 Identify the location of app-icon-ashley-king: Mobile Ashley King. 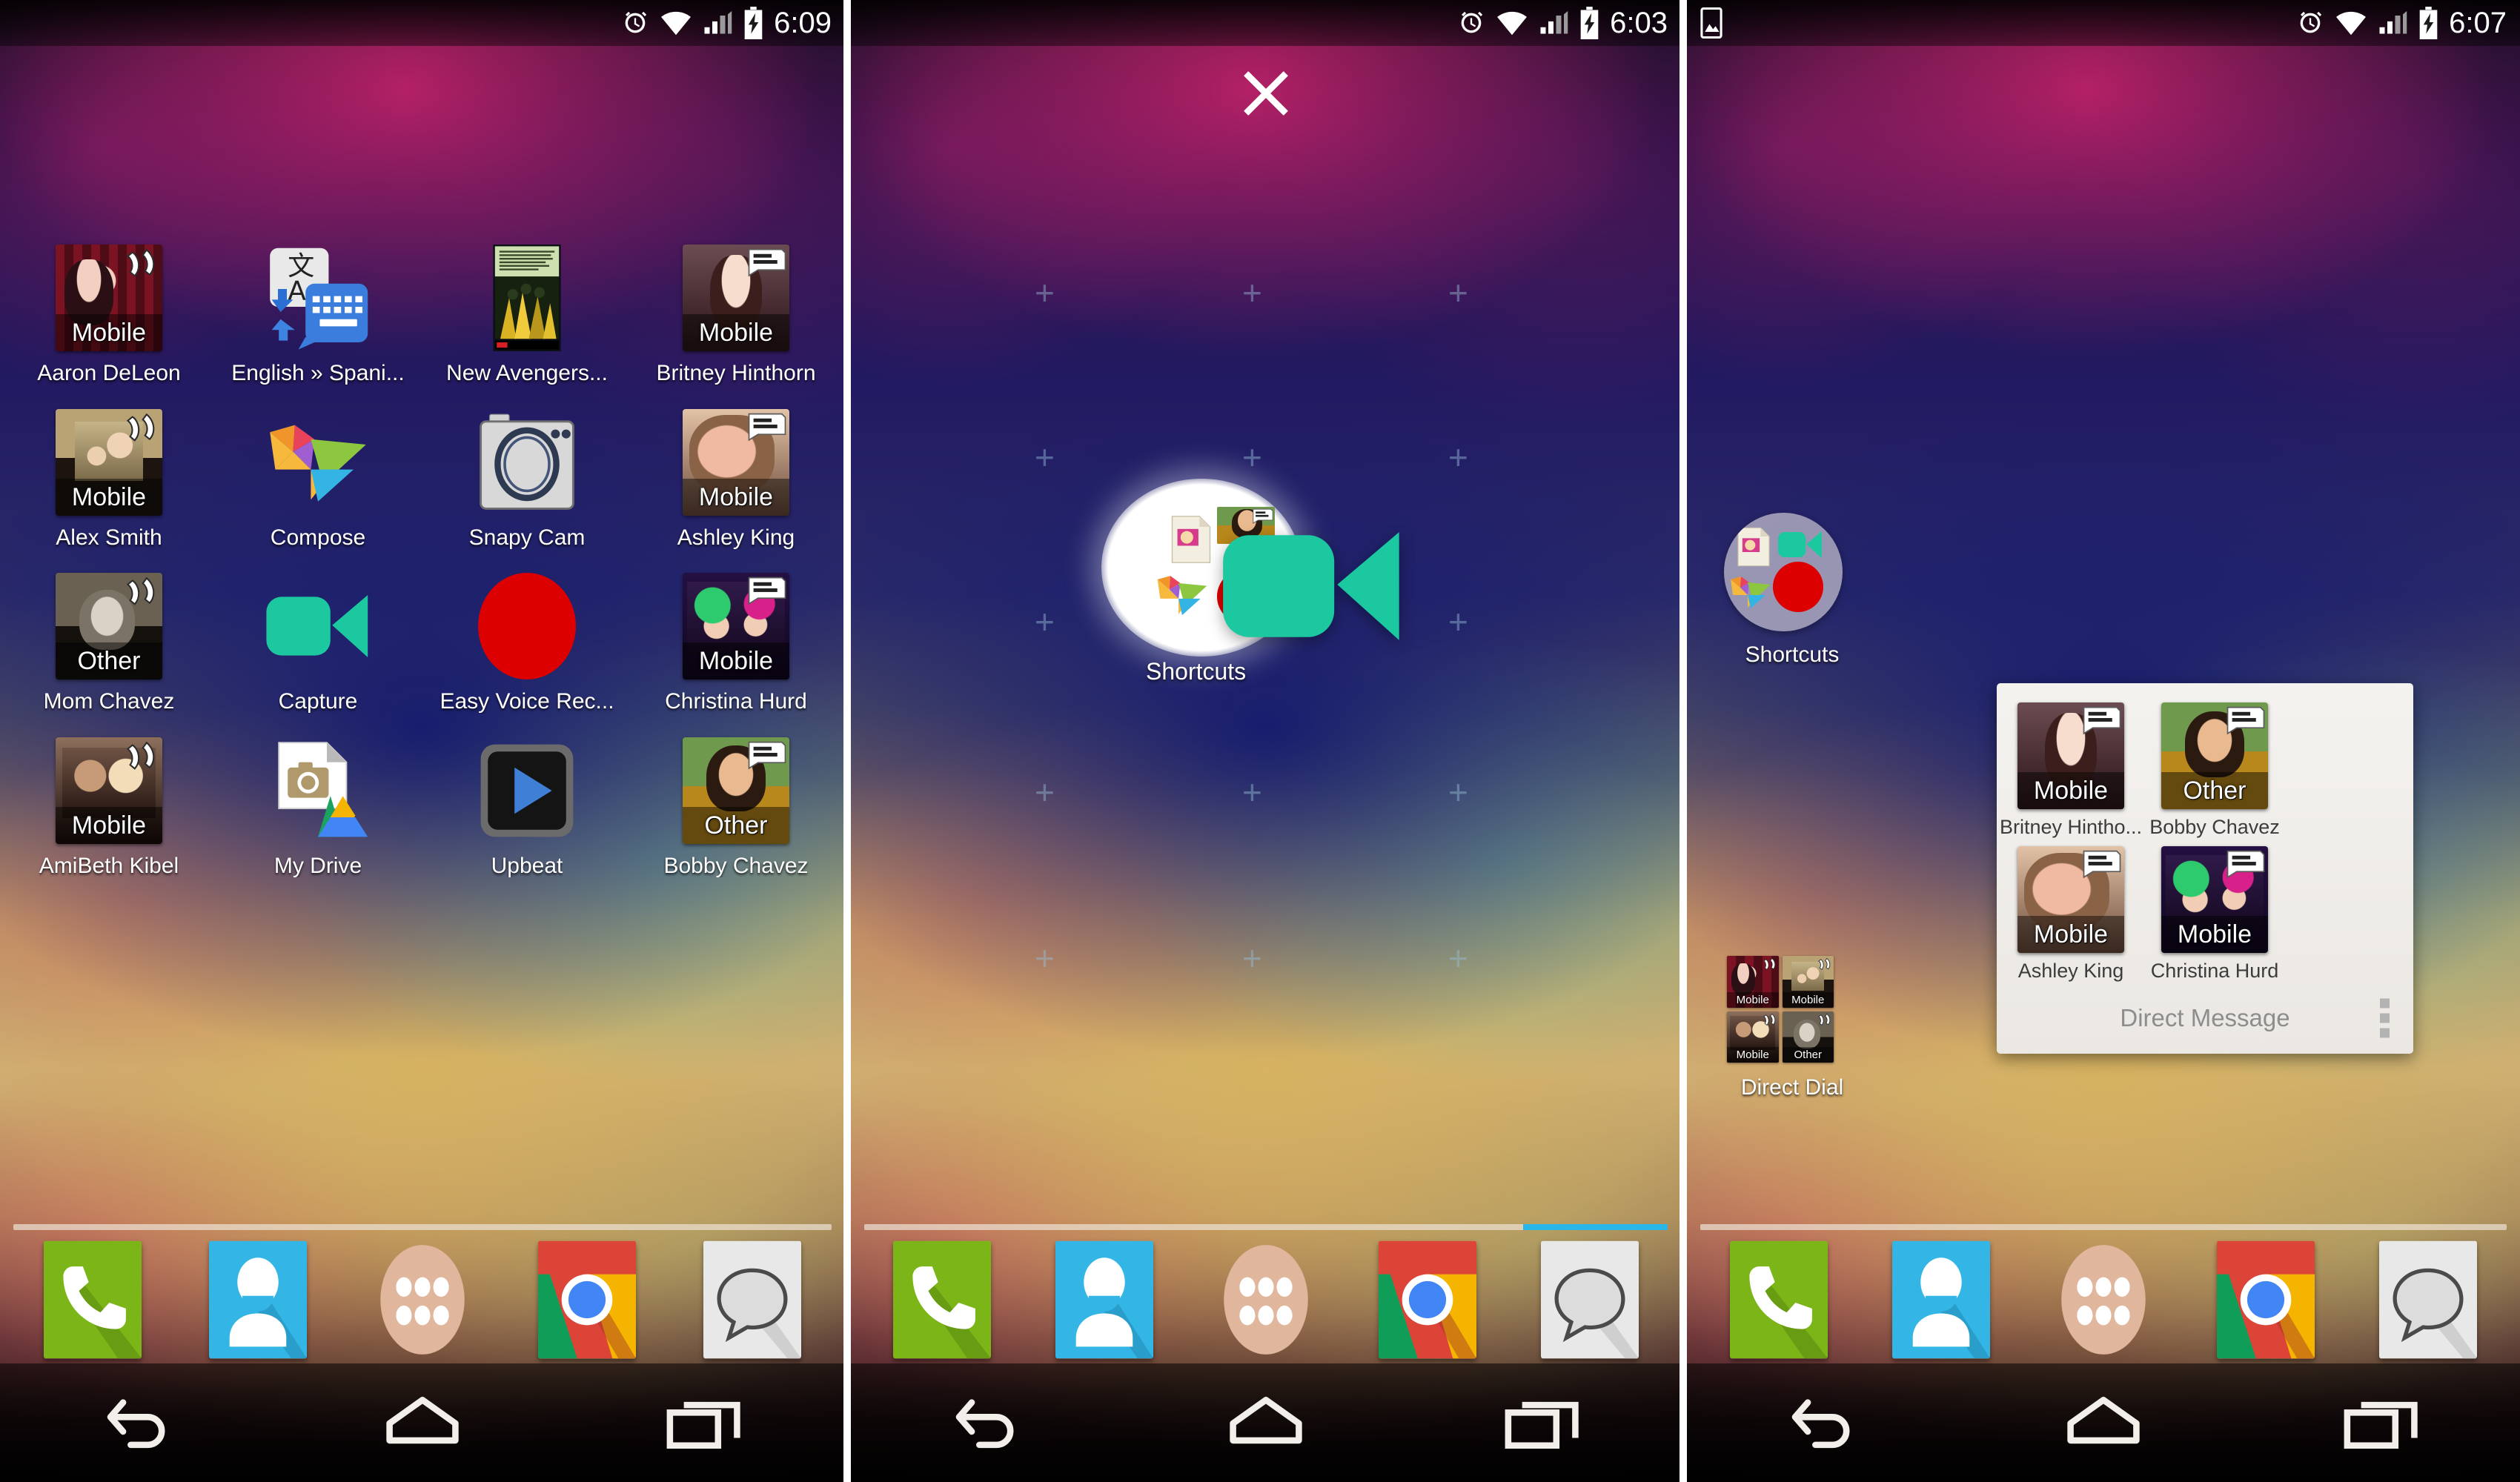
(736, 479).